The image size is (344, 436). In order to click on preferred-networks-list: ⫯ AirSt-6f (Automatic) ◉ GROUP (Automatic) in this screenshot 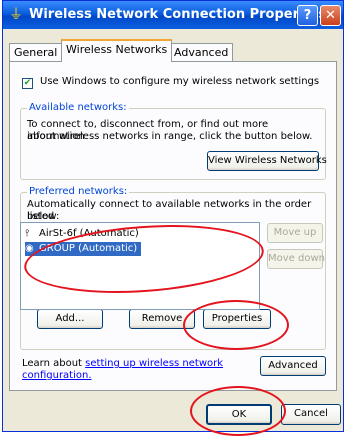, I will do `click(140, 266)`.